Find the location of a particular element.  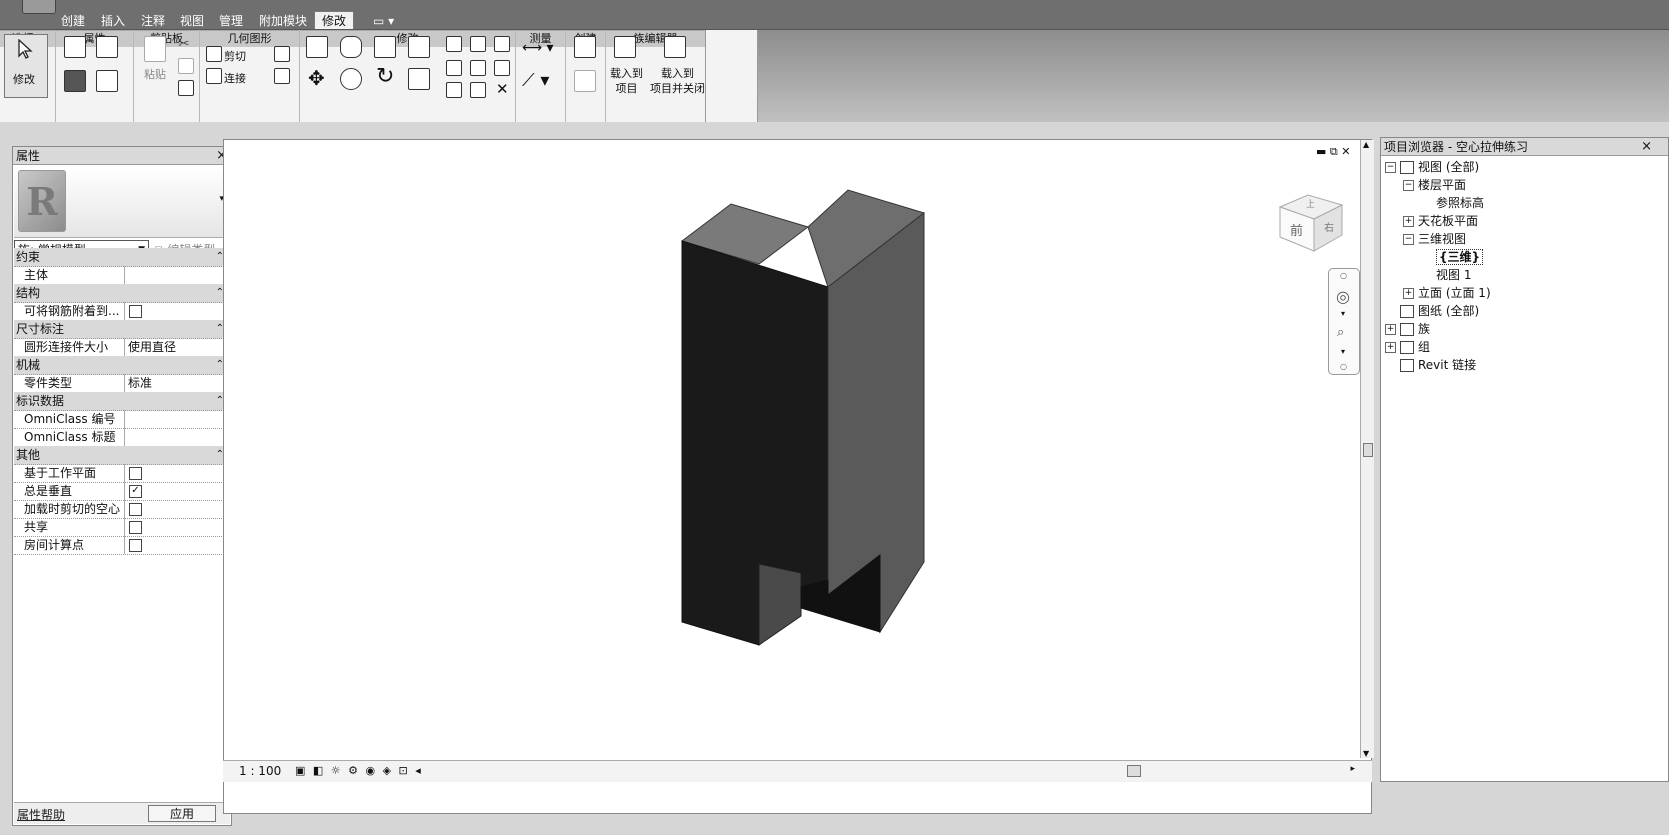

cut-geometry-icon is located at coordinates (214, 54).